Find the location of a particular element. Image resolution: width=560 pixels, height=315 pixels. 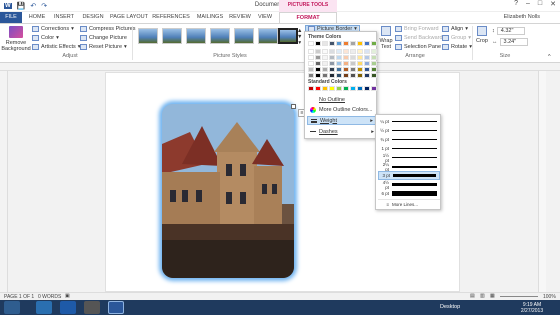

height-field: ↕ 4.32" is located at coordinates (508, 31).